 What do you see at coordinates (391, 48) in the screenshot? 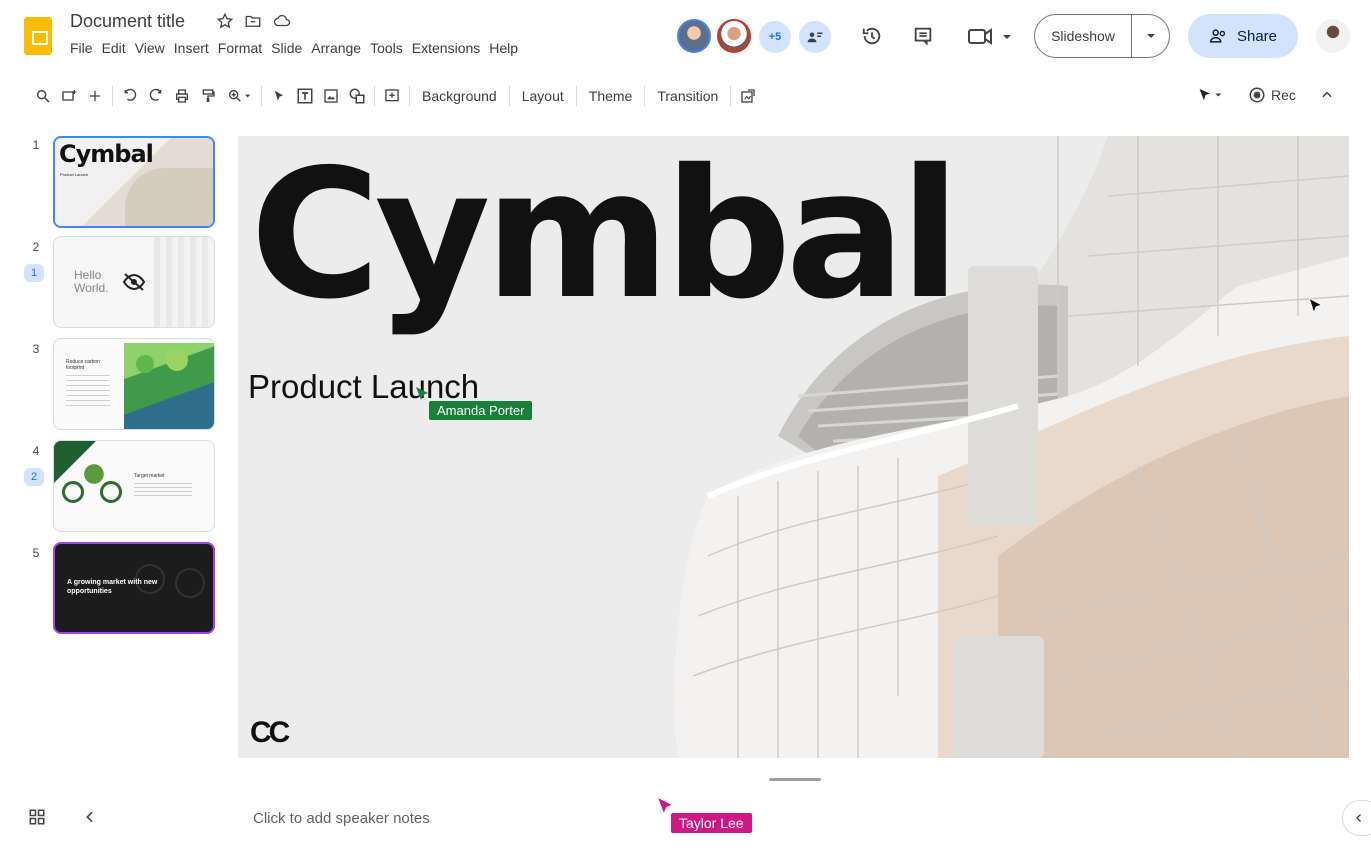
I see `menu-tools: Tools` at bounding box center [391, 48].